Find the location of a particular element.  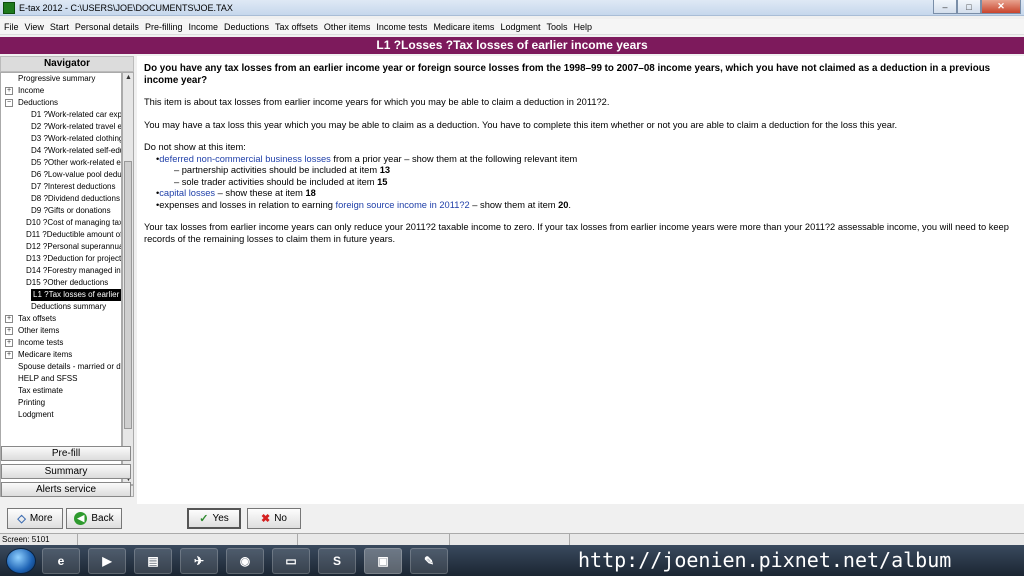

menu-help: Help is located at coordinates (582, 27).